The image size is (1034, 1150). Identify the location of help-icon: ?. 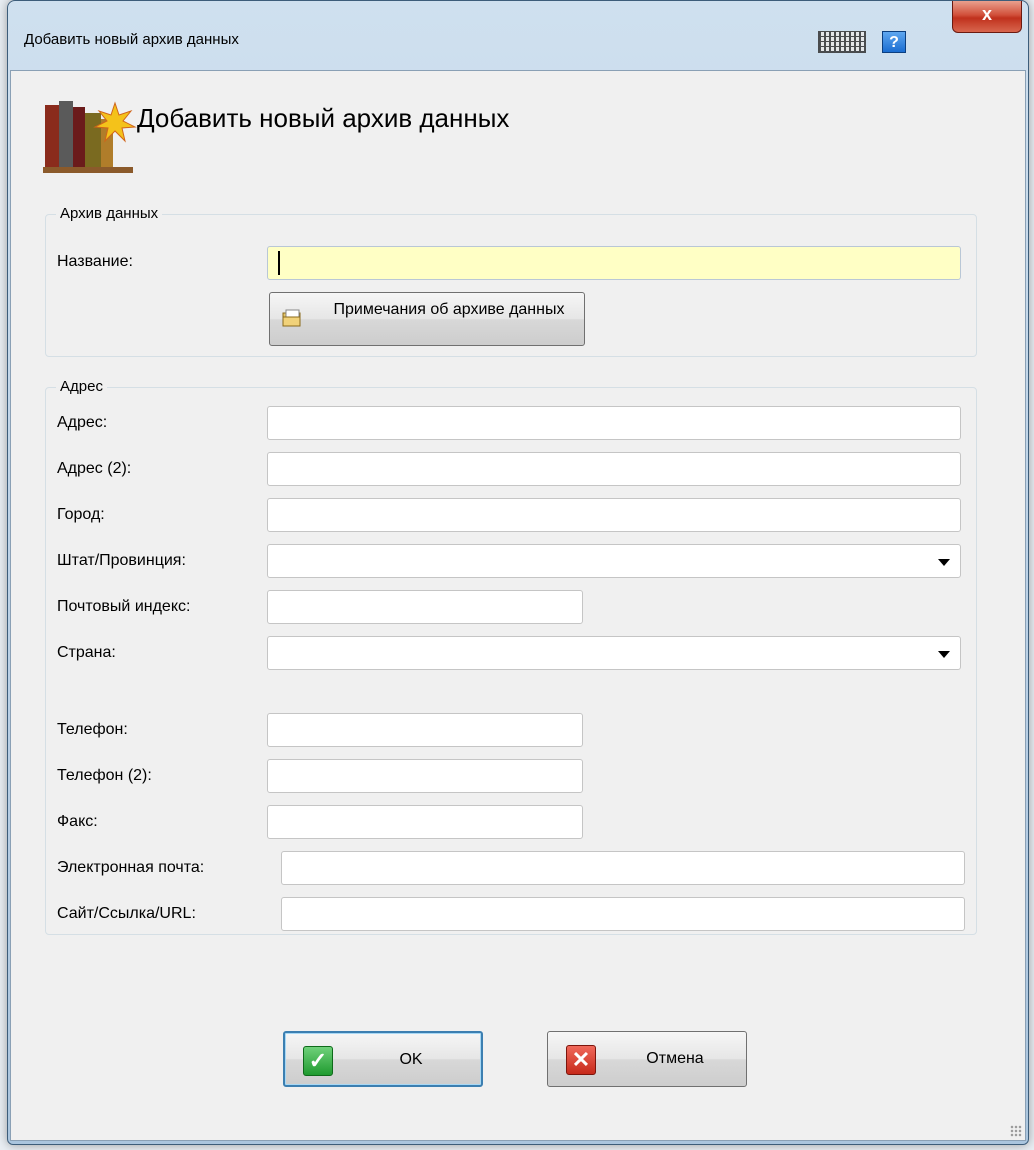
(894, 42).